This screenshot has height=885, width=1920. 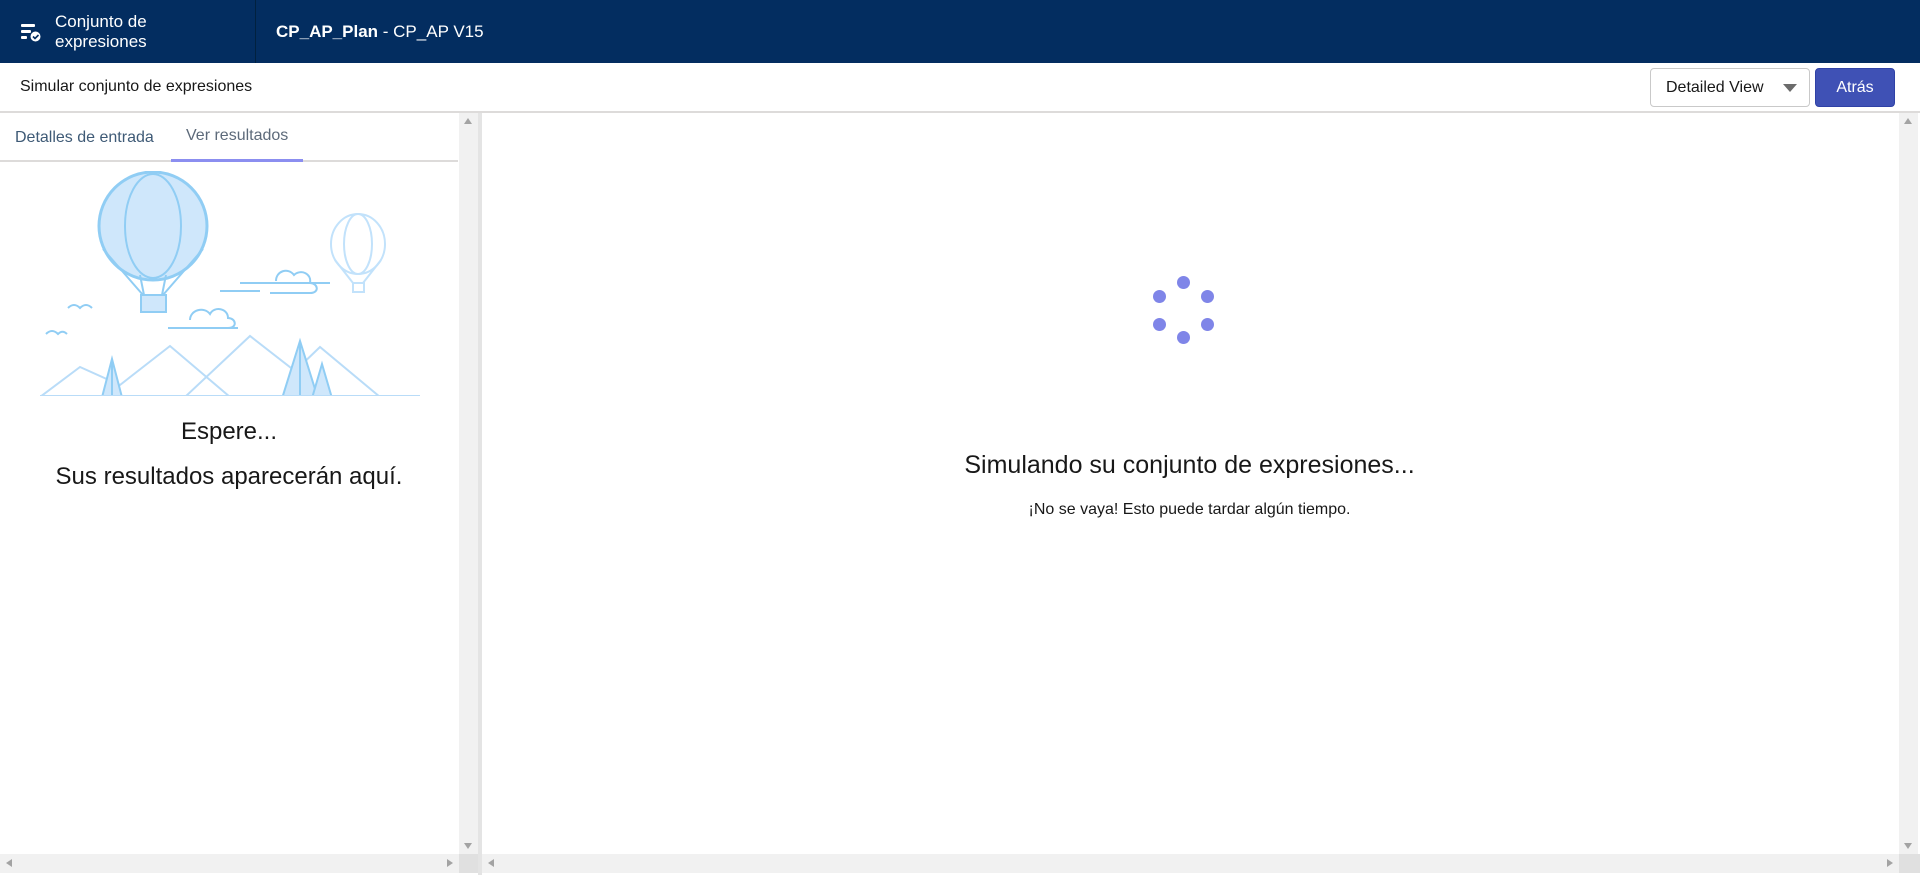 What do you see at coordinates (431, 31) in the screenshot?
I see `record-version: - CP_AP V15` at bounding box center [431, 31].